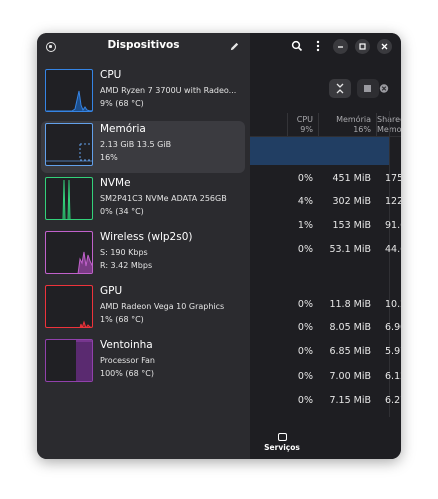 The image size is (438, 499). What do you see at coordinates (297, 46) in the screenshot?
I see `search-icon` at bounding box center [297, 46].